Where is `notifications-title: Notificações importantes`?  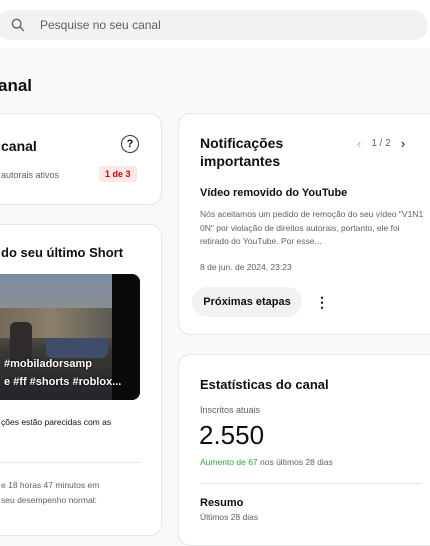
notifications-title: Notificações importantes is located at coordinates (242, 152).